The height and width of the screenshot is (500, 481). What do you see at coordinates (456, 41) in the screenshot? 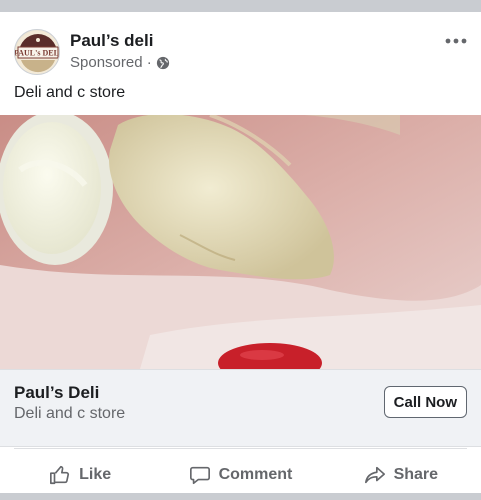
I see `more-options-icon` at bounding box center [456, 41].